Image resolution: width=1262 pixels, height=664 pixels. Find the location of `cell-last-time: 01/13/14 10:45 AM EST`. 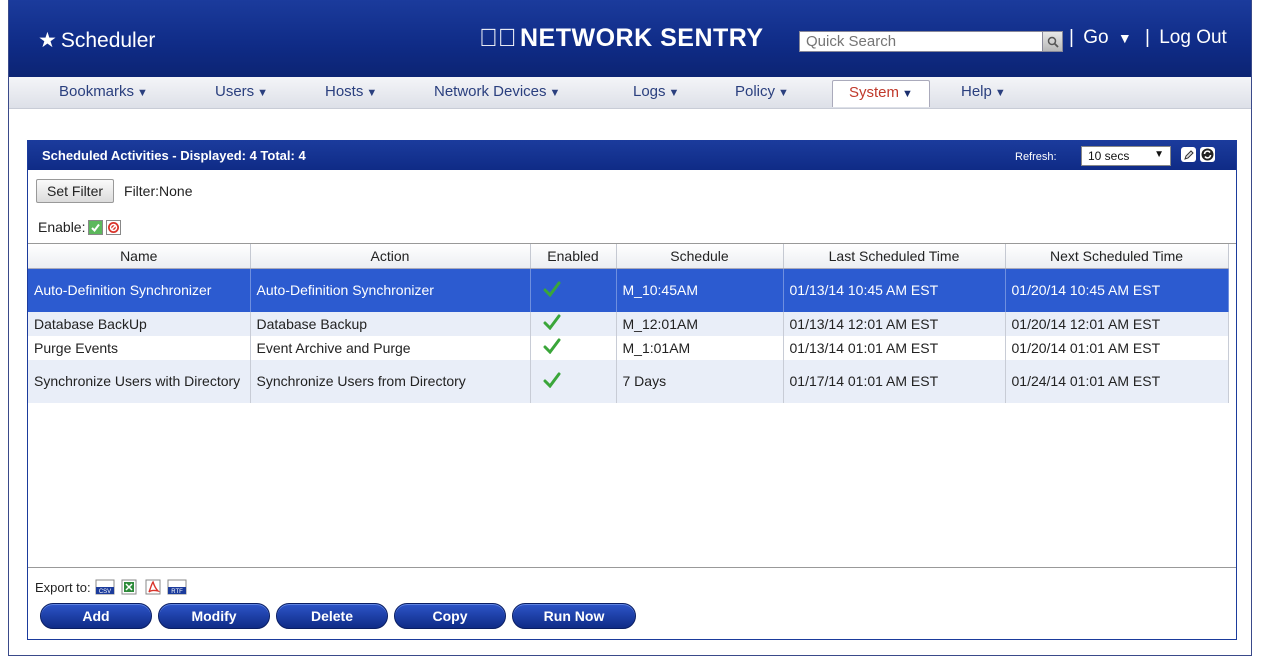

cell-last-time: 01/13/14 10:45 AM EST is located at coordinates (894, 290).